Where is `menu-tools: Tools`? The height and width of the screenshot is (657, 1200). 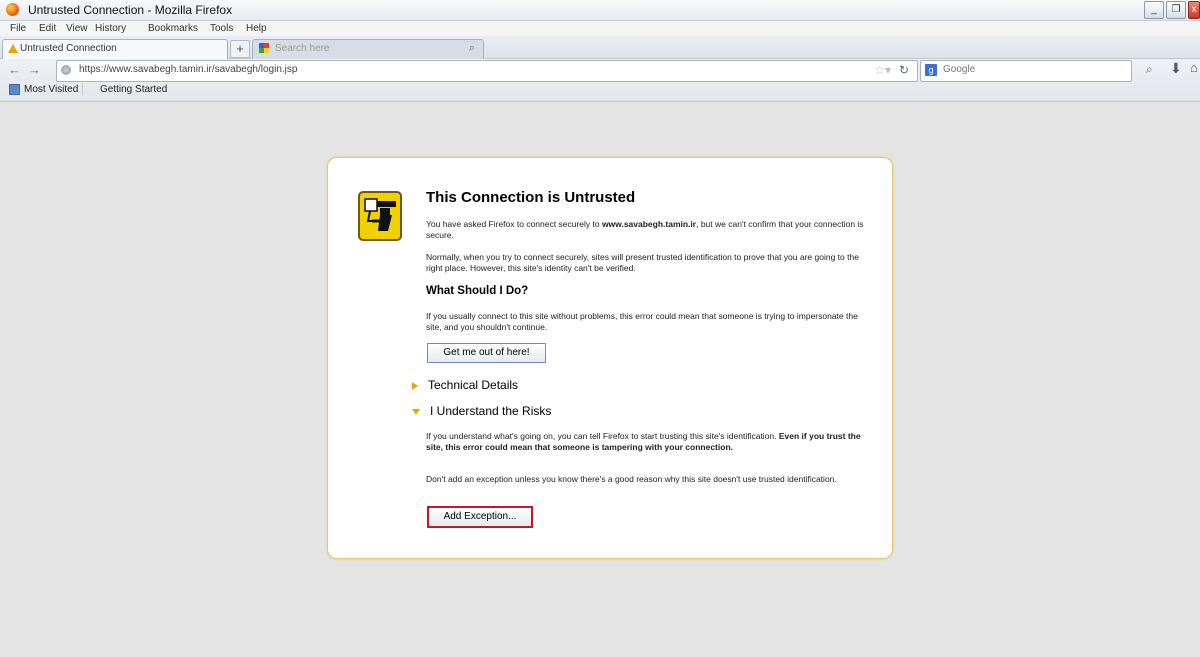 menu-tools: Tools is located at coordinates (221, 28).